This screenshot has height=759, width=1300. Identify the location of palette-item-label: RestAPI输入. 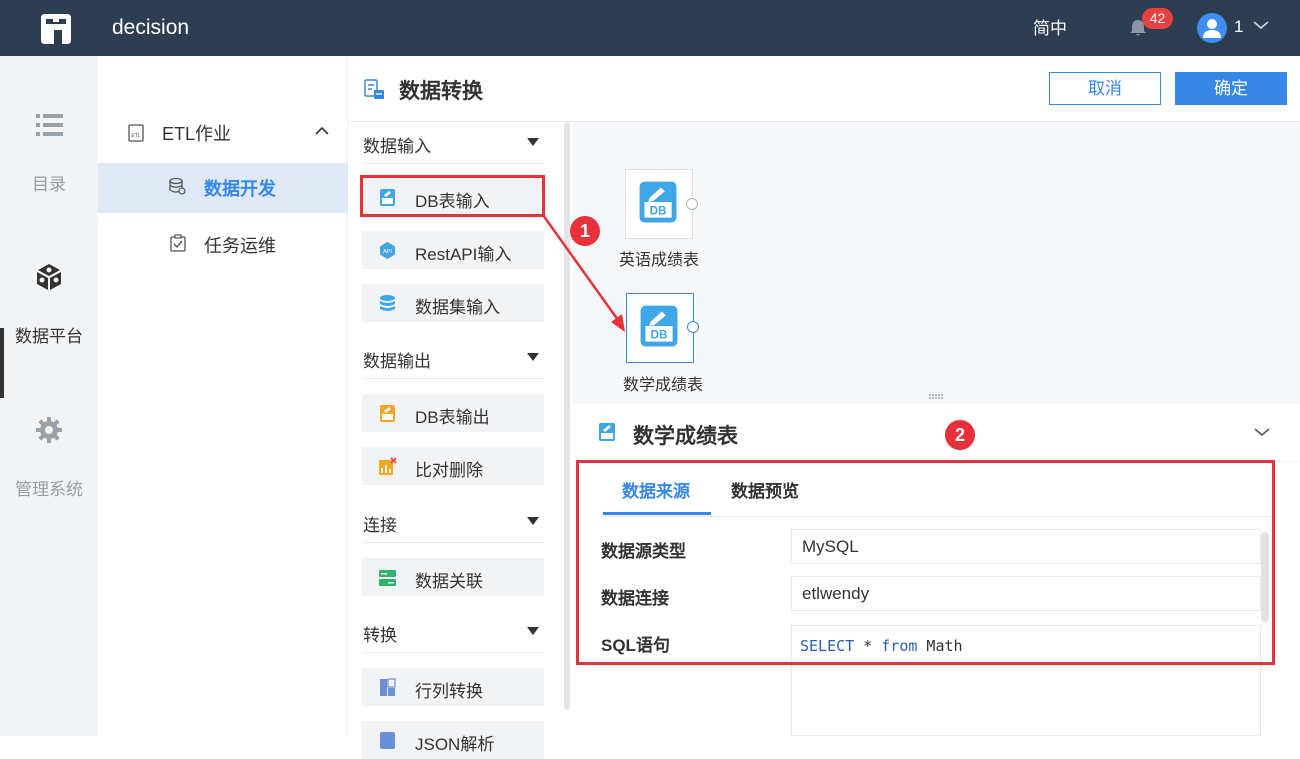
(463, 254).